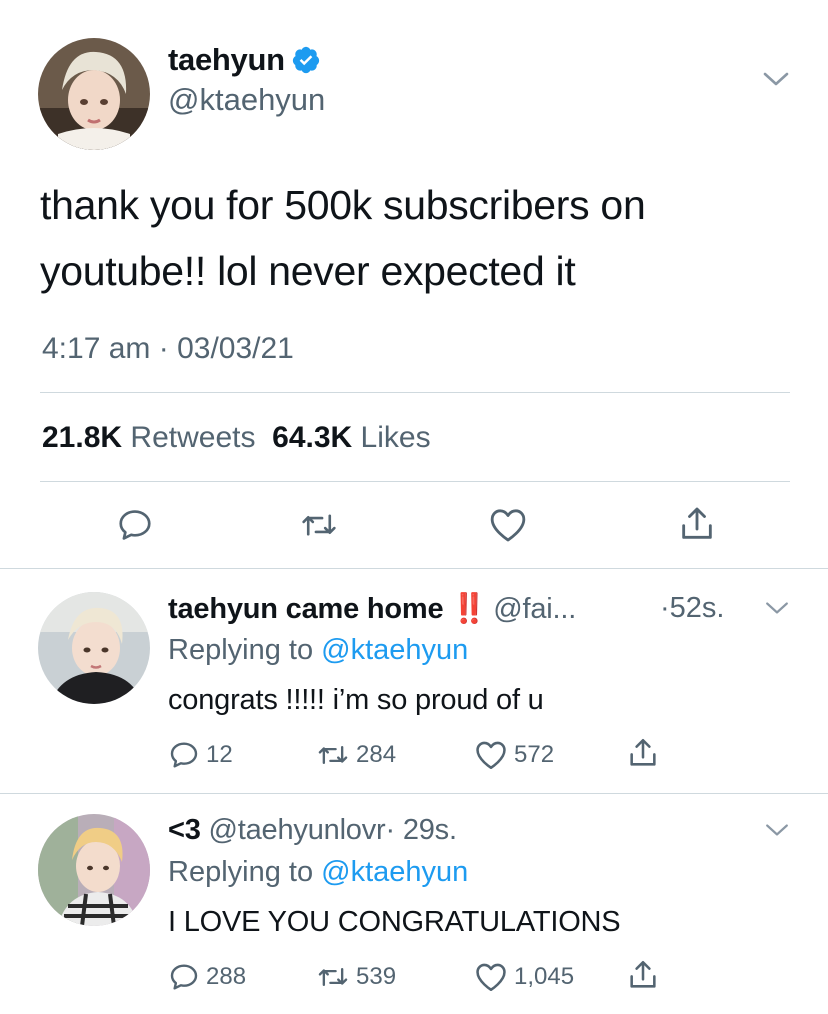 The height and width of the screenshot is (1014, 828). Describe the element at coordinates (376, 976) in the screenshot. I see `retweet-count: 539` at that location.